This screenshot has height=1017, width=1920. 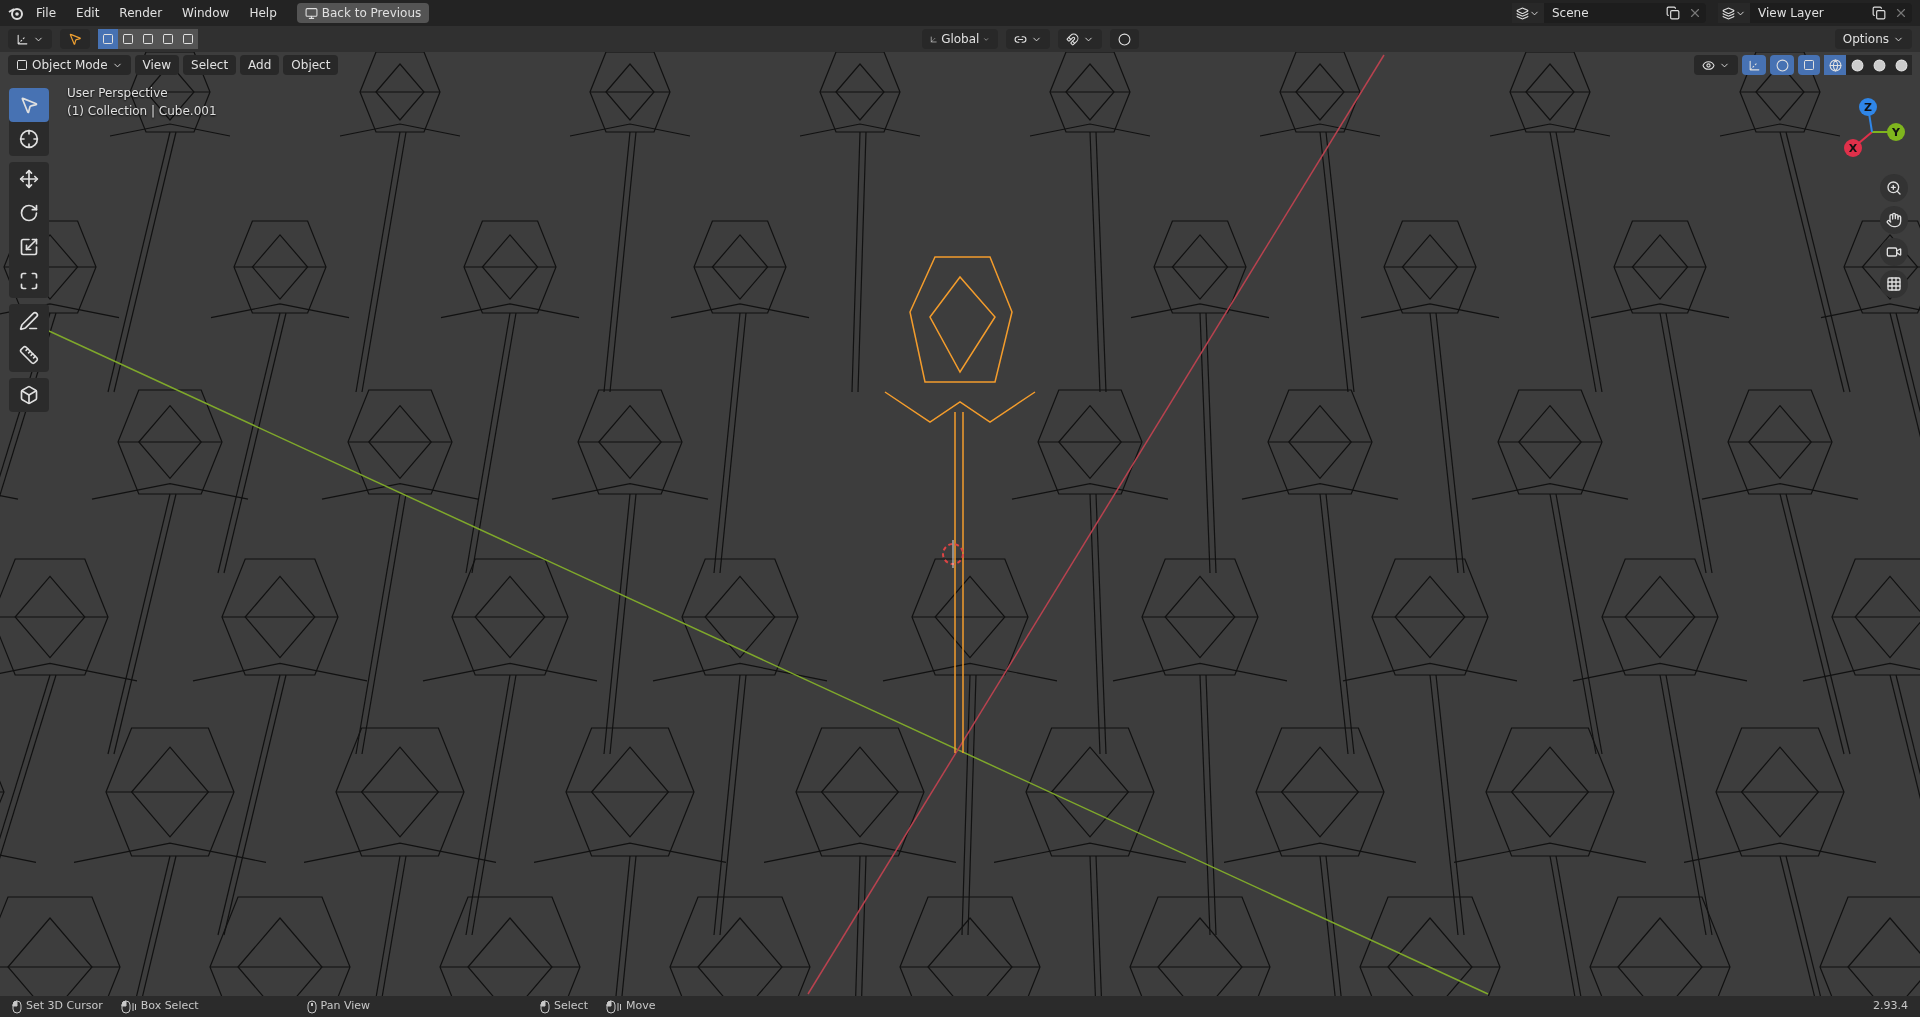 I want to click on viewport-menu-item: Select, so click(x=210, y=65).